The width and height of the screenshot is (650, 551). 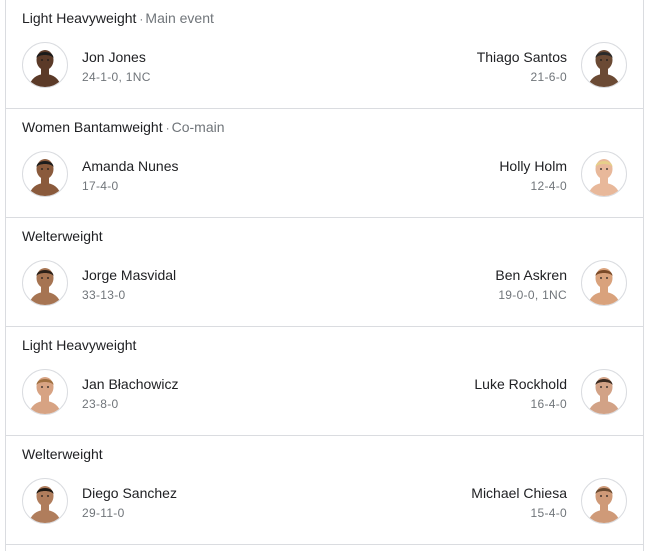 What do you see at coordinates (92, 127) in the screenshot?
I see `weight-class: Women Bantamweight` at bounding box center [92, 127].